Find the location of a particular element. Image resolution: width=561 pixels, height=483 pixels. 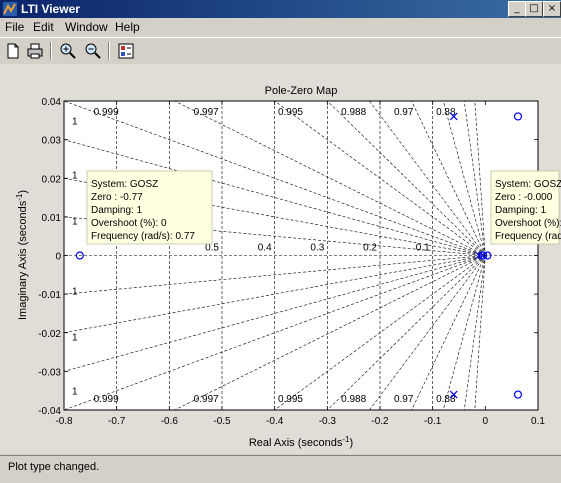

title-bar: LTI Viewer _ □ × is located at coordinates (280, 9).